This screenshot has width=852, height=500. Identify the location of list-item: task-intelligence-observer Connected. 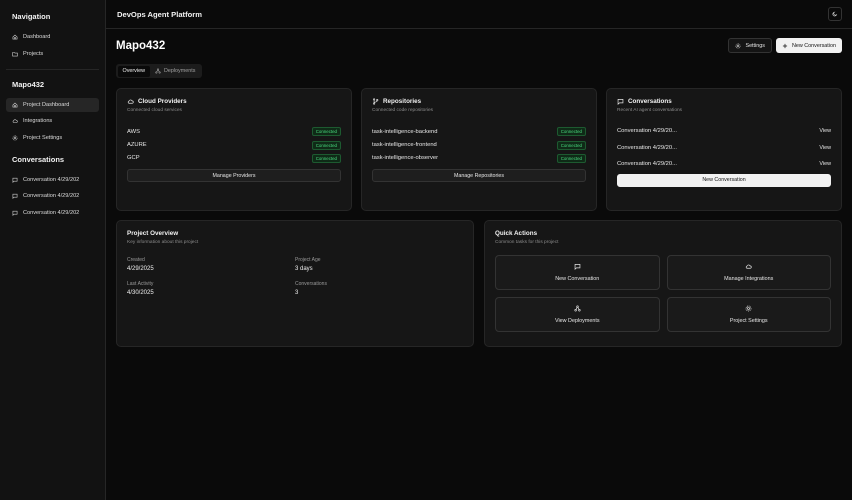
(479, 158).